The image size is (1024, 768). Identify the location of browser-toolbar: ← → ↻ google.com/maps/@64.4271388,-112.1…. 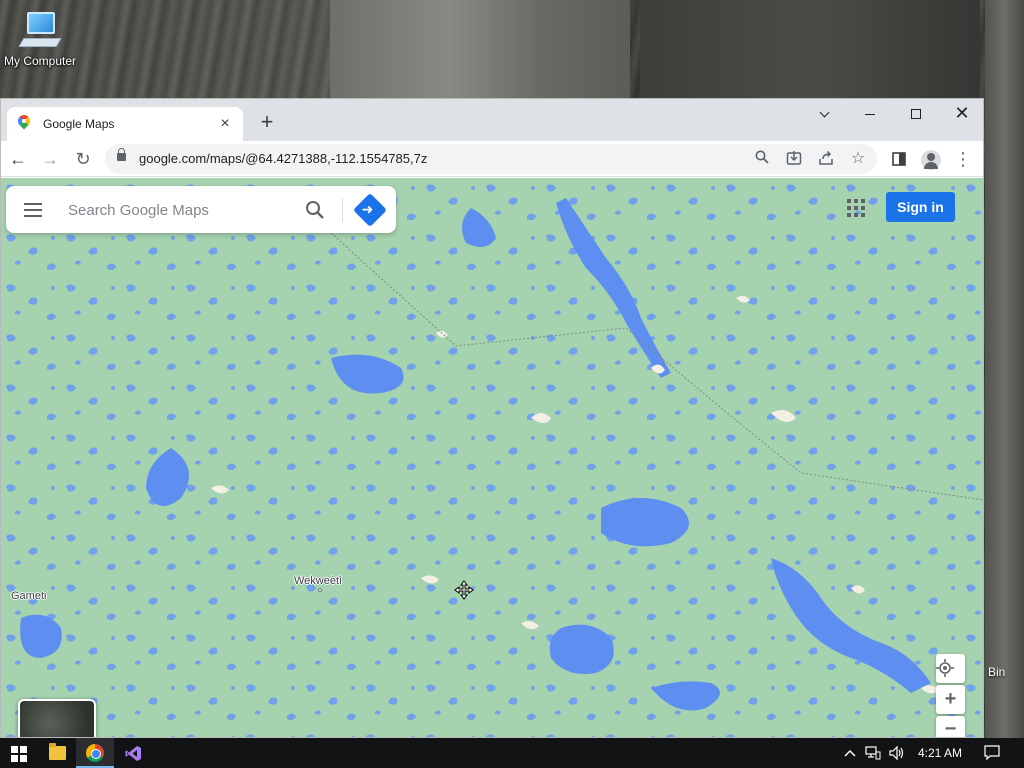
(492, 159).